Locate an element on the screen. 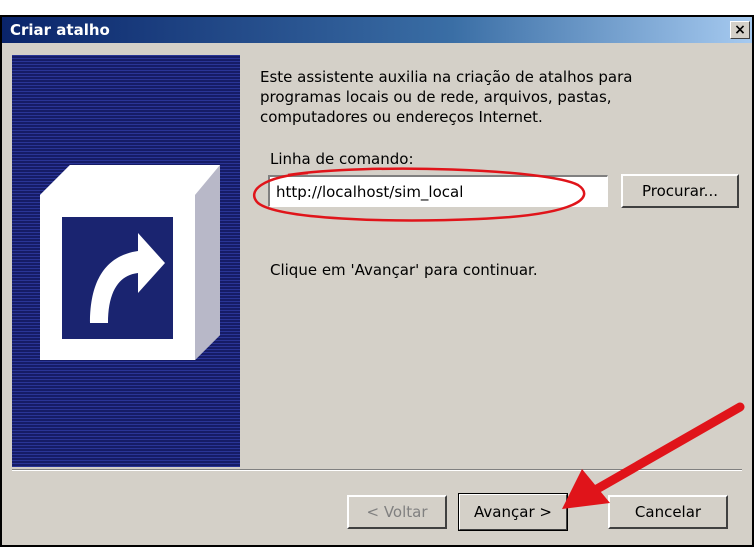 The image size is (754, 547). dialog-title: Criar atalho is located at coordinates (60, 30).